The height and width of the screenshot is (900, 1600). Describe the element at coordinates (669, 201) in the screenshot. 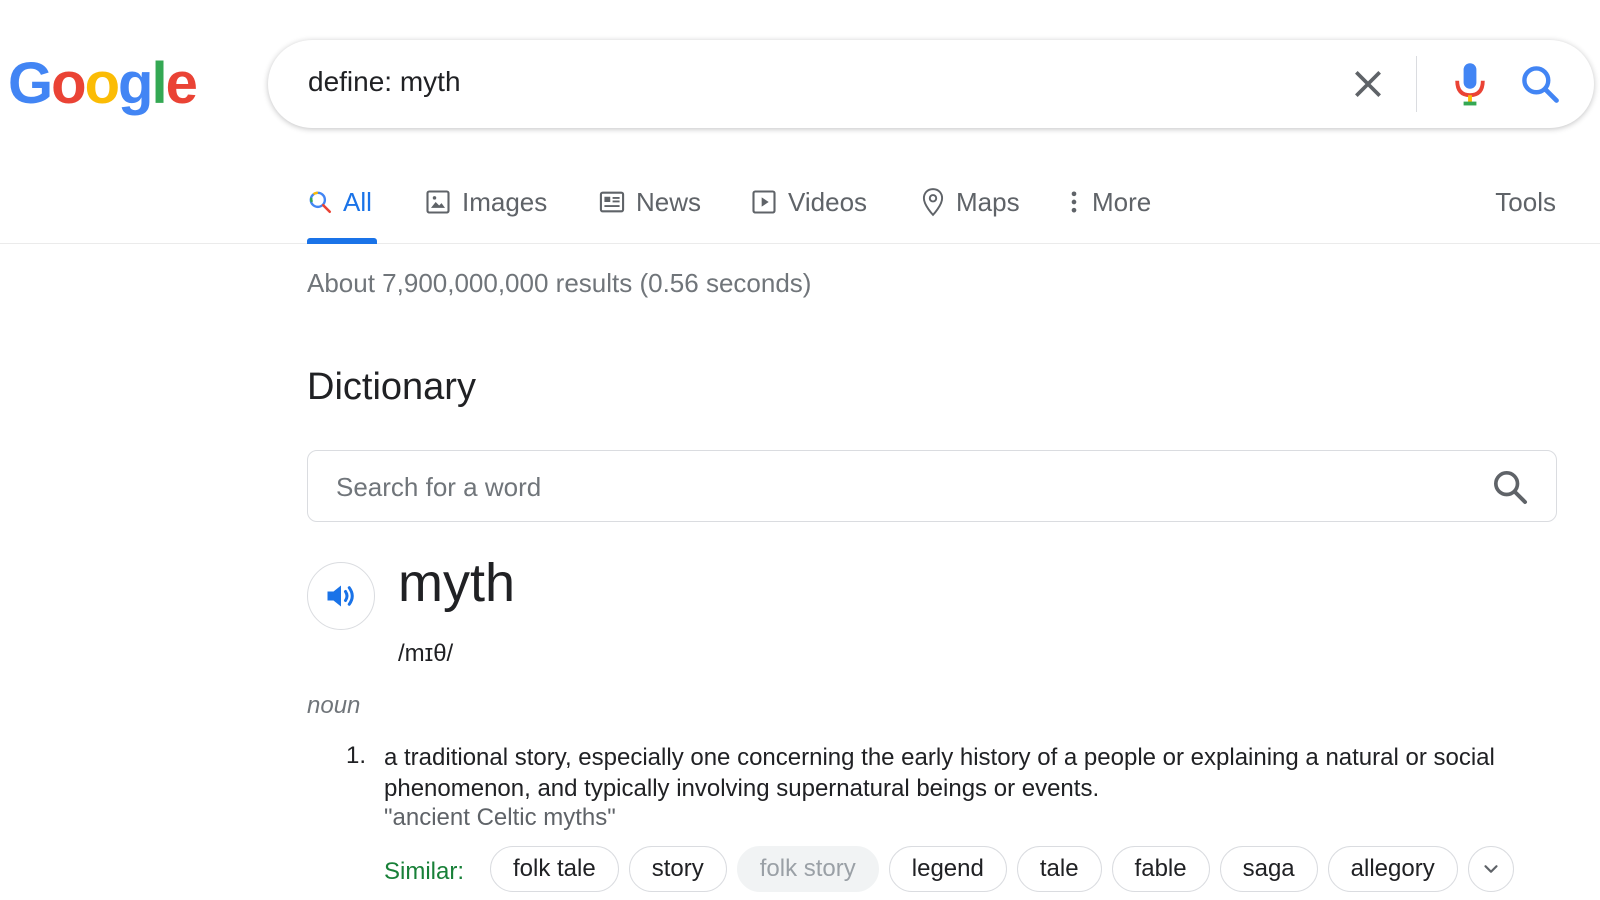

I see `tab-label: News` at that location.